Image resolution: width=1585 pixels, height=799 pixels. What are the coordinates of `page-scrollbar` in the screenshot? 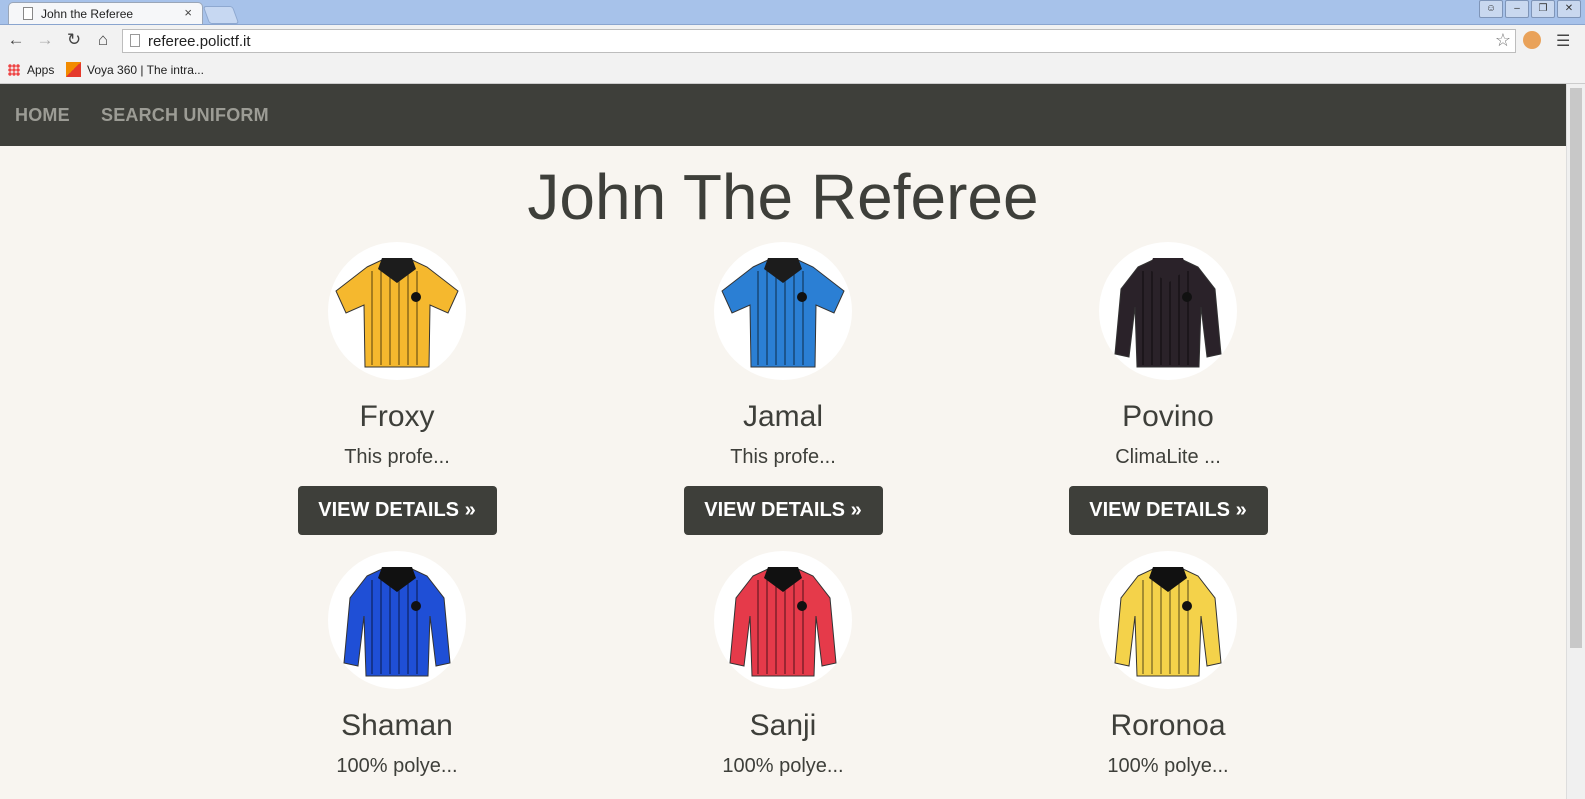 It's located at (1575, 441).